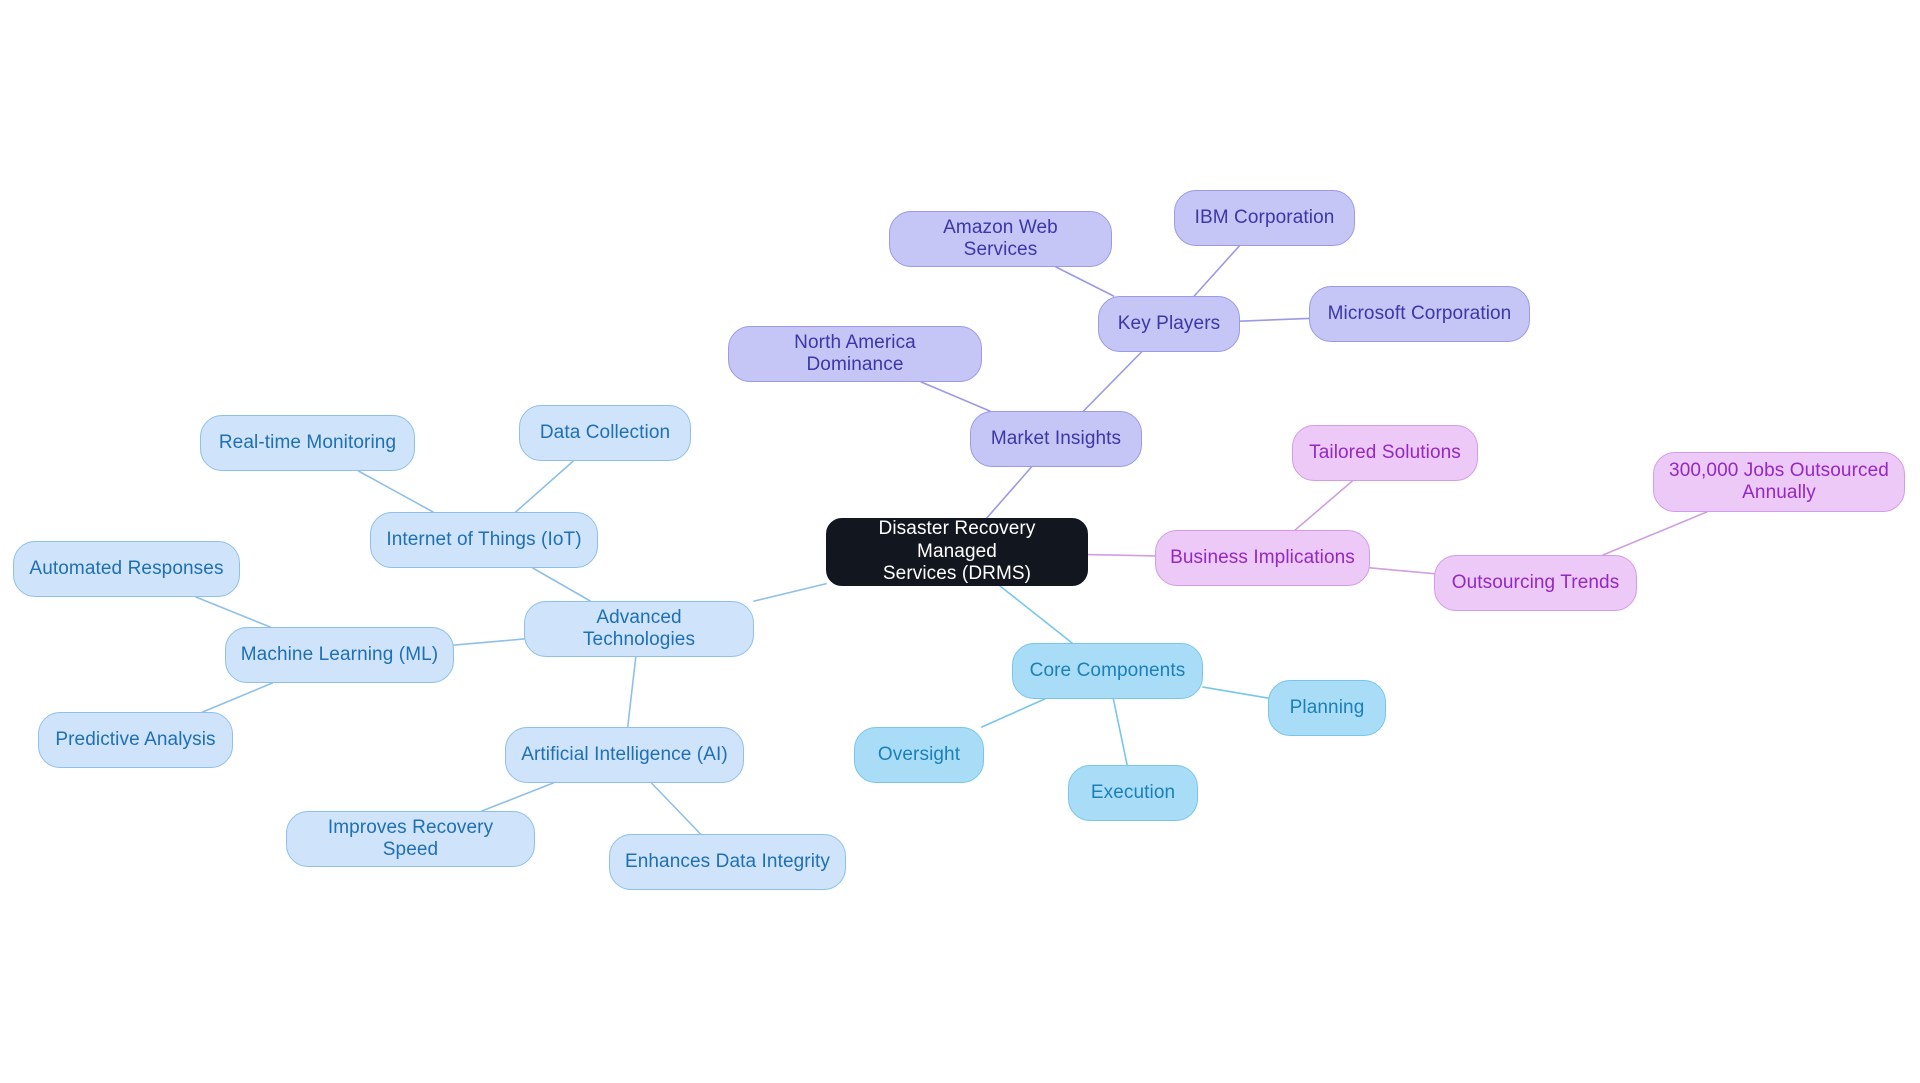 The image size is (1920, 1083). Describe the element at coordinates (339, 655) in the screenshot. I see `mindmap-node-machine-learning: Machine Learning (ML)` at that location.